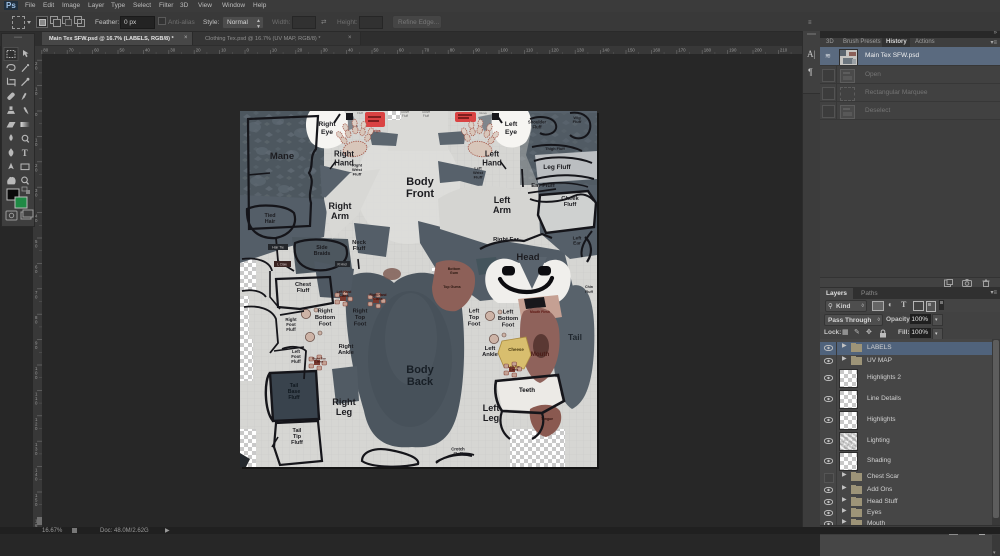  Describe the element at coordinates (527, 257) in the screenshot. I see `svg-text: Head` at that location.